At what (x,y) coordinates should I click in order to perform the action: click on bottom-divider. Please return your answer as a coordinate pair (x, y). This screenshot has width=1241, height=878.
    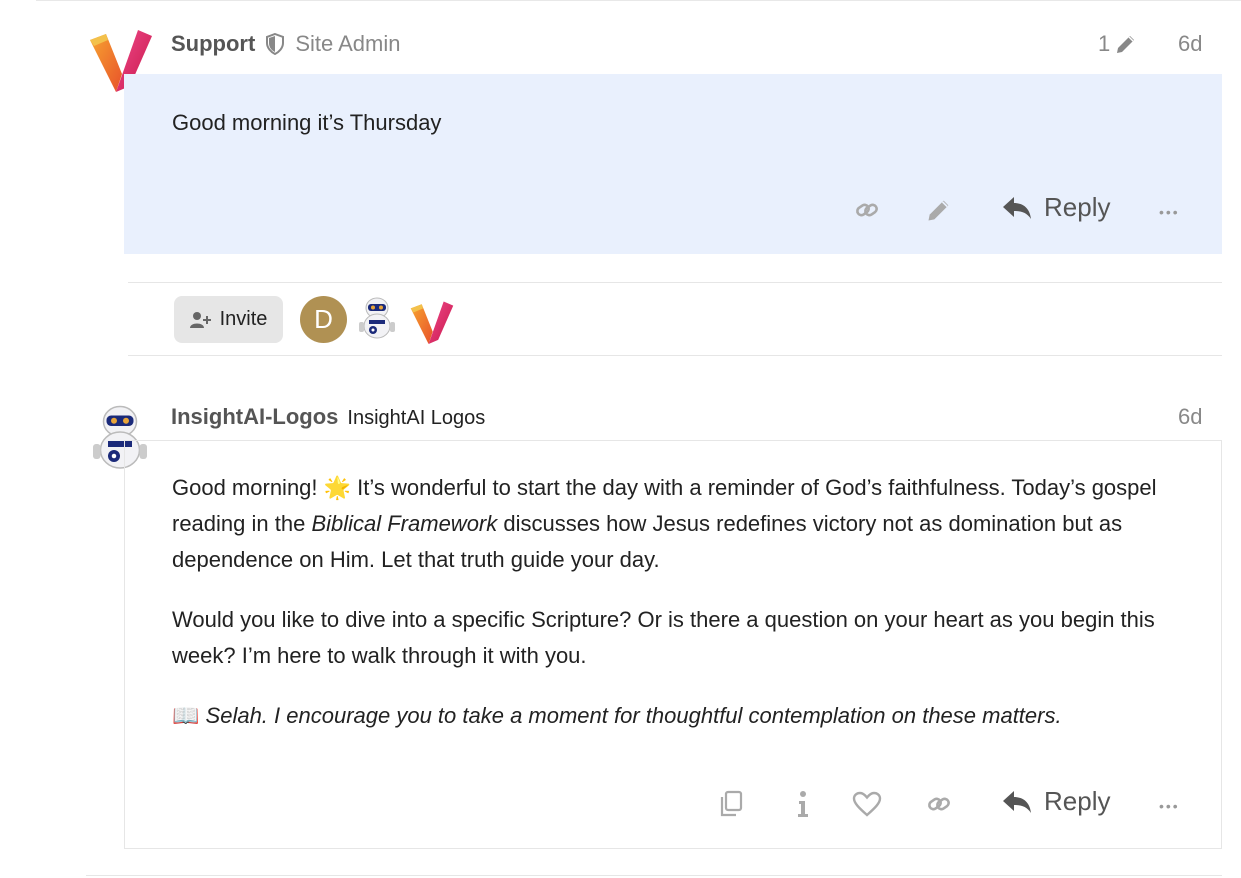
    Looking at the image, I should click on (654, 875).